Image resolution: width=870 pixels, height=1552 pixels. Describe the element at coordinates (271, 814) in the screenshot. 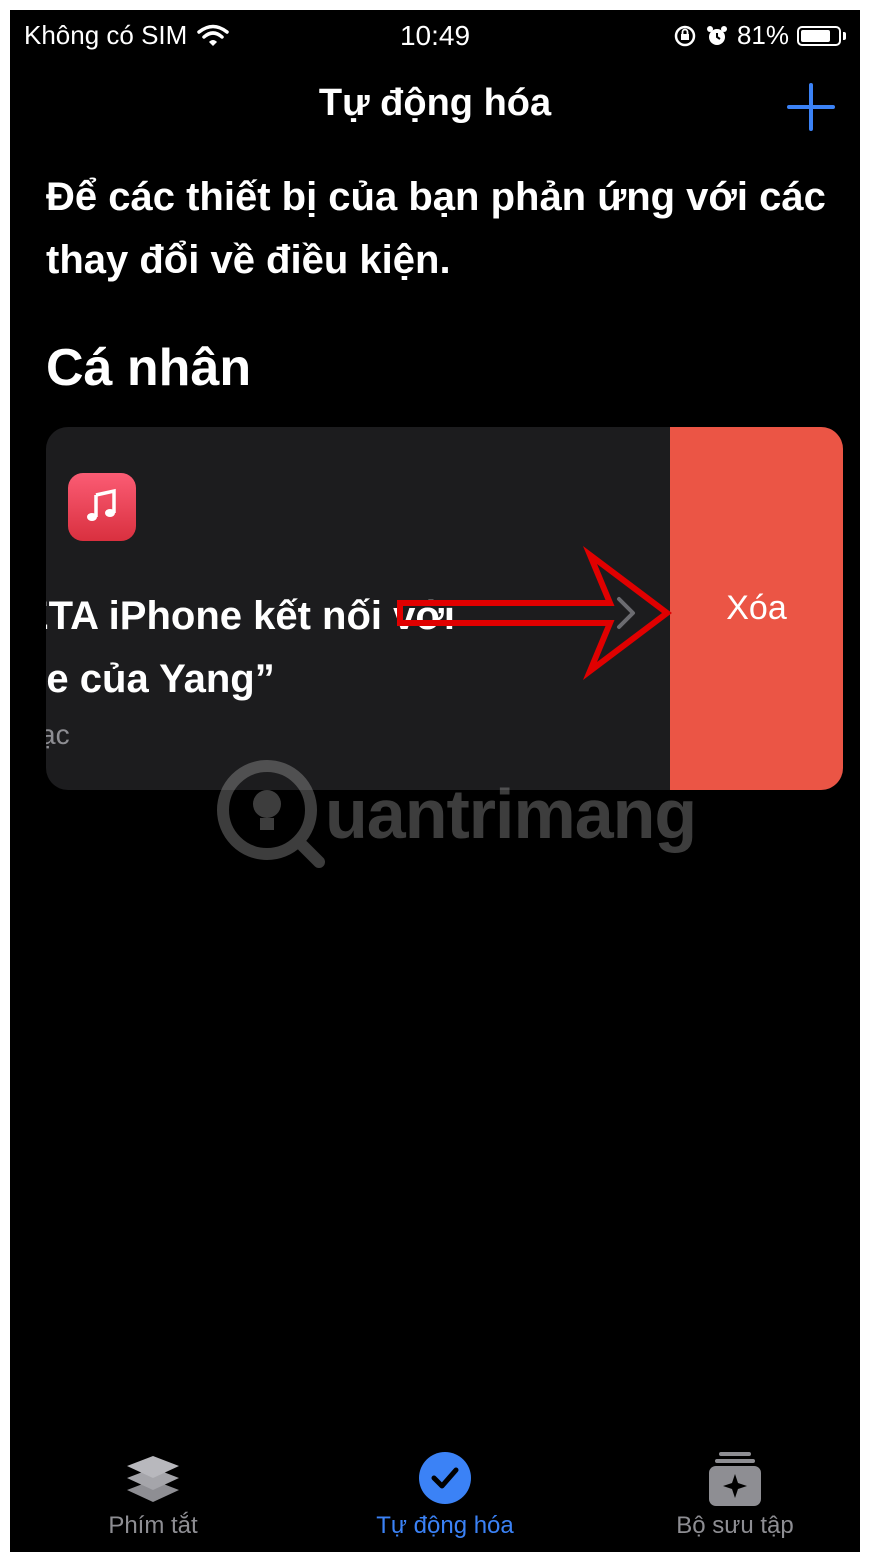

I see `lightbulb-logo-icon` at that location.